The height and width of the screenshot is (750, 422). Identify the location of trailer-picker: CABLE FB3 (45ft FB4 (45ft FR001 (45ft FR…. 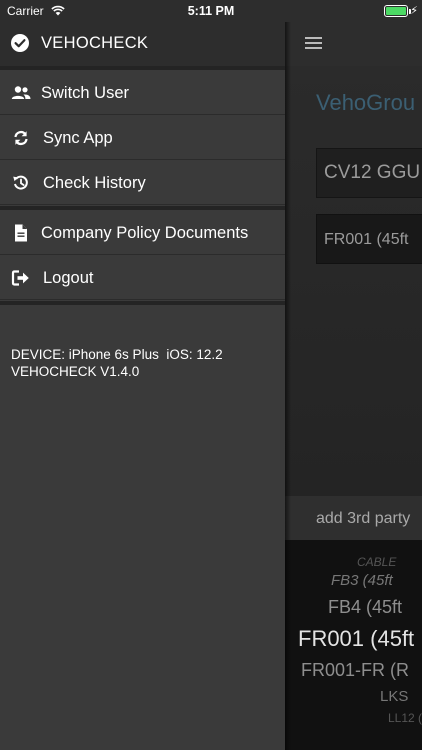
(353, 645).